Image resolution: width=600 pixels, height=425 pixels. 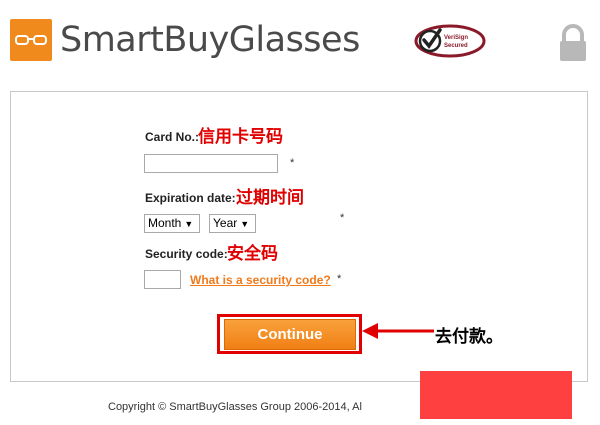 I want to click on expiration-month-select: Month ▼, so click(x=172, y=223).